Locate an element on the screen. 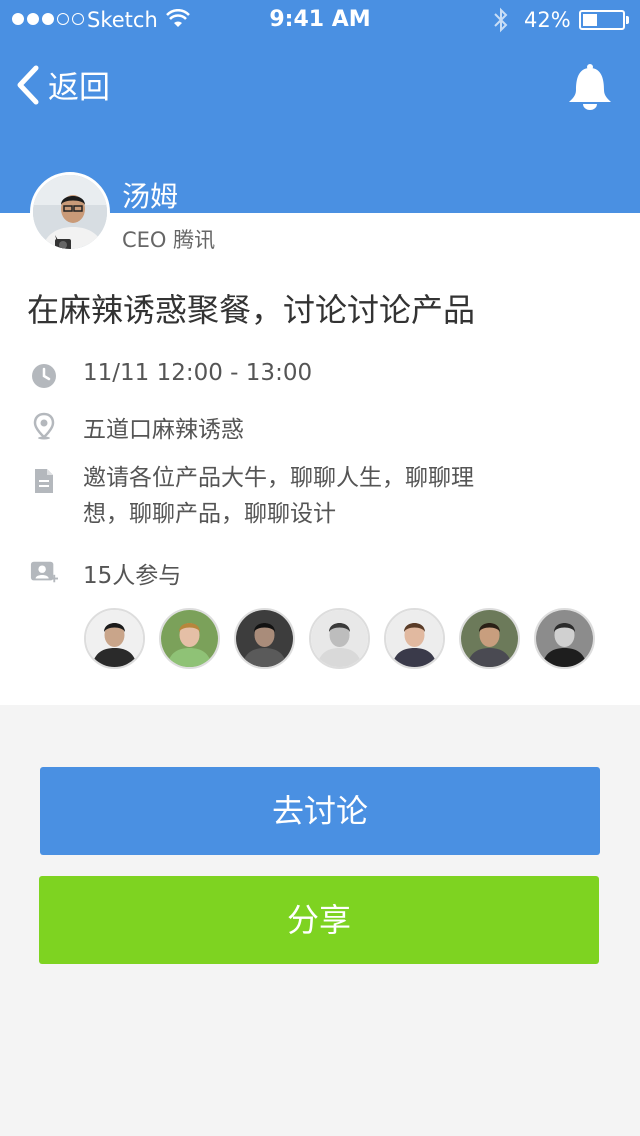 This screenshot has height=1136, width=640. document-icon is located at coordinates (44, 481).